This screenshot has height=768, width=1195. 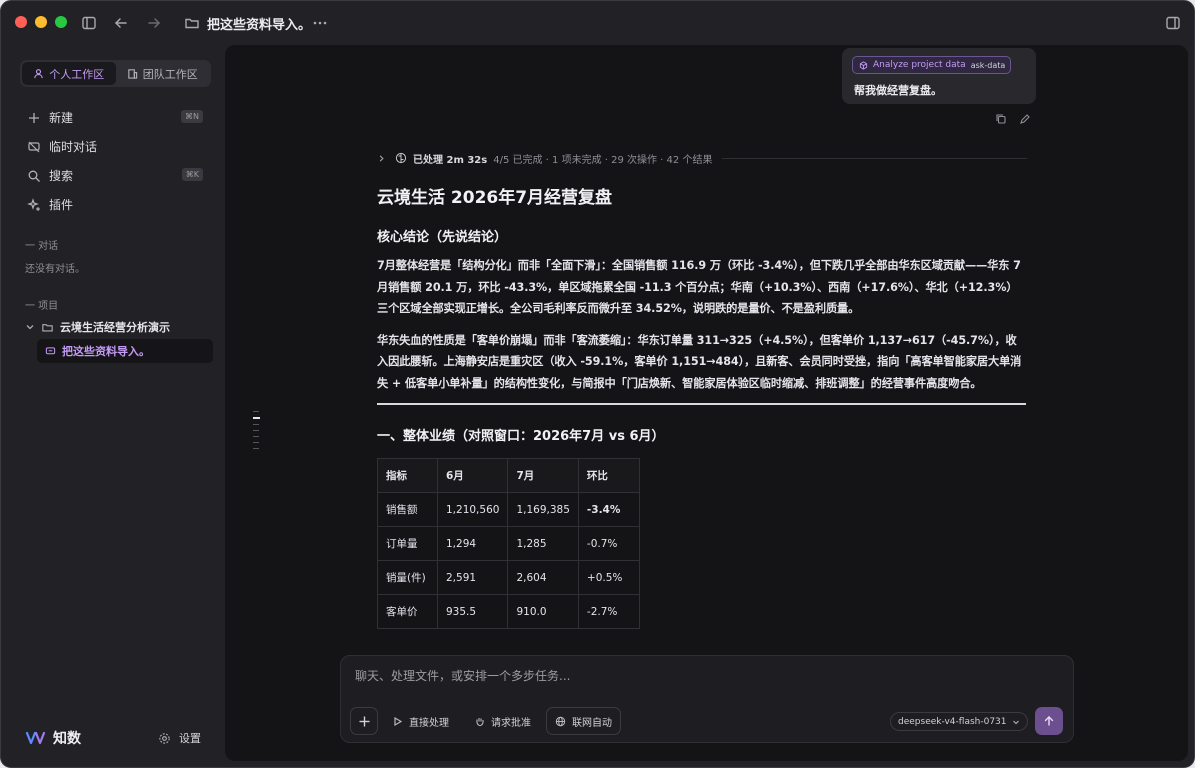 What do you see at coordinates (543, 543) in the screenshot?
I see `table-cell: 1,285` at bounding box center [543, 543].